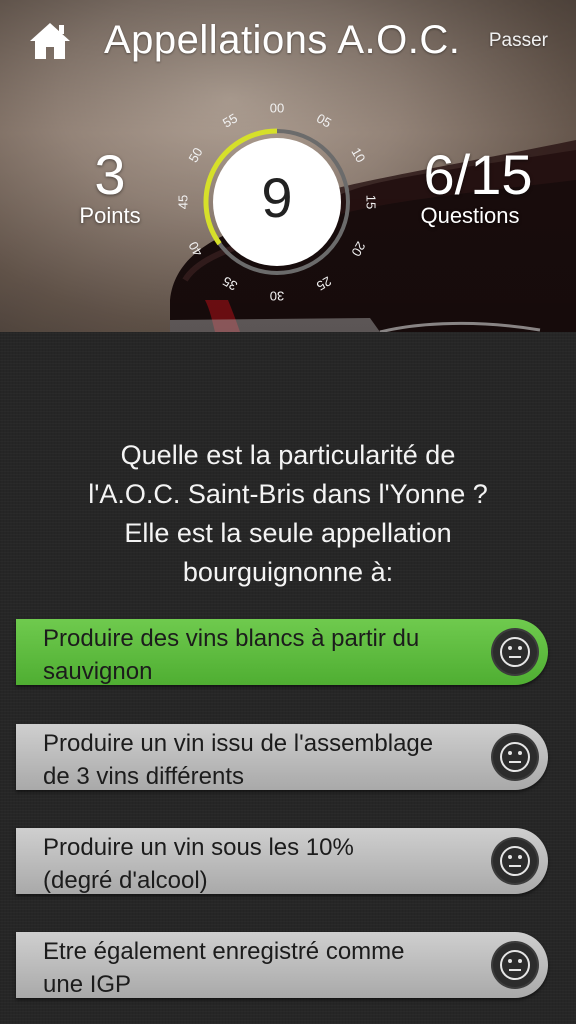 This screenshot has width=576, height=1024. I want to click on question-line: Quelle est la particularité de, so click(288, 455).